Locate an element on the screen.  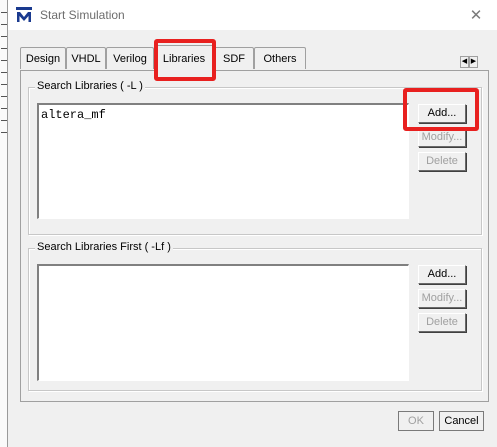
search-libraries-label: Search Libraries ( -L ) is located at coordinates (90, 86).